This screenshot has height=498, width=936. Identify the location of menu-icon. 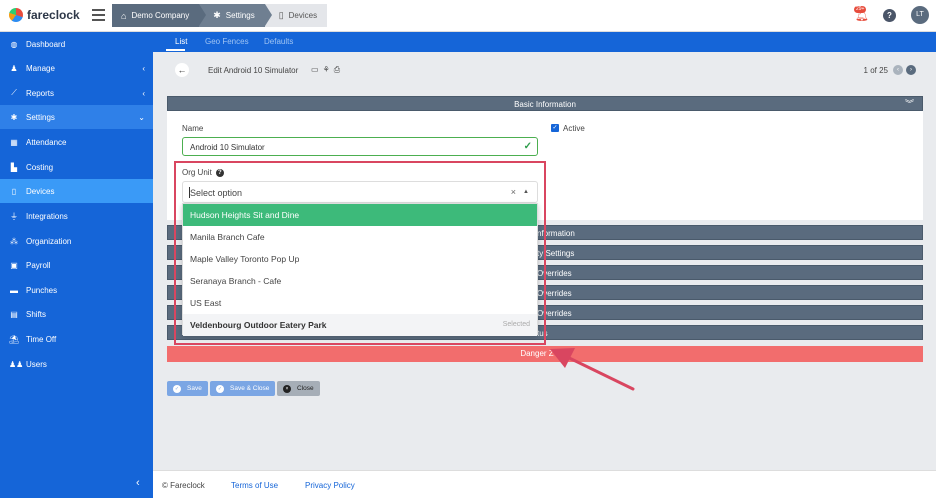
(98, 15).